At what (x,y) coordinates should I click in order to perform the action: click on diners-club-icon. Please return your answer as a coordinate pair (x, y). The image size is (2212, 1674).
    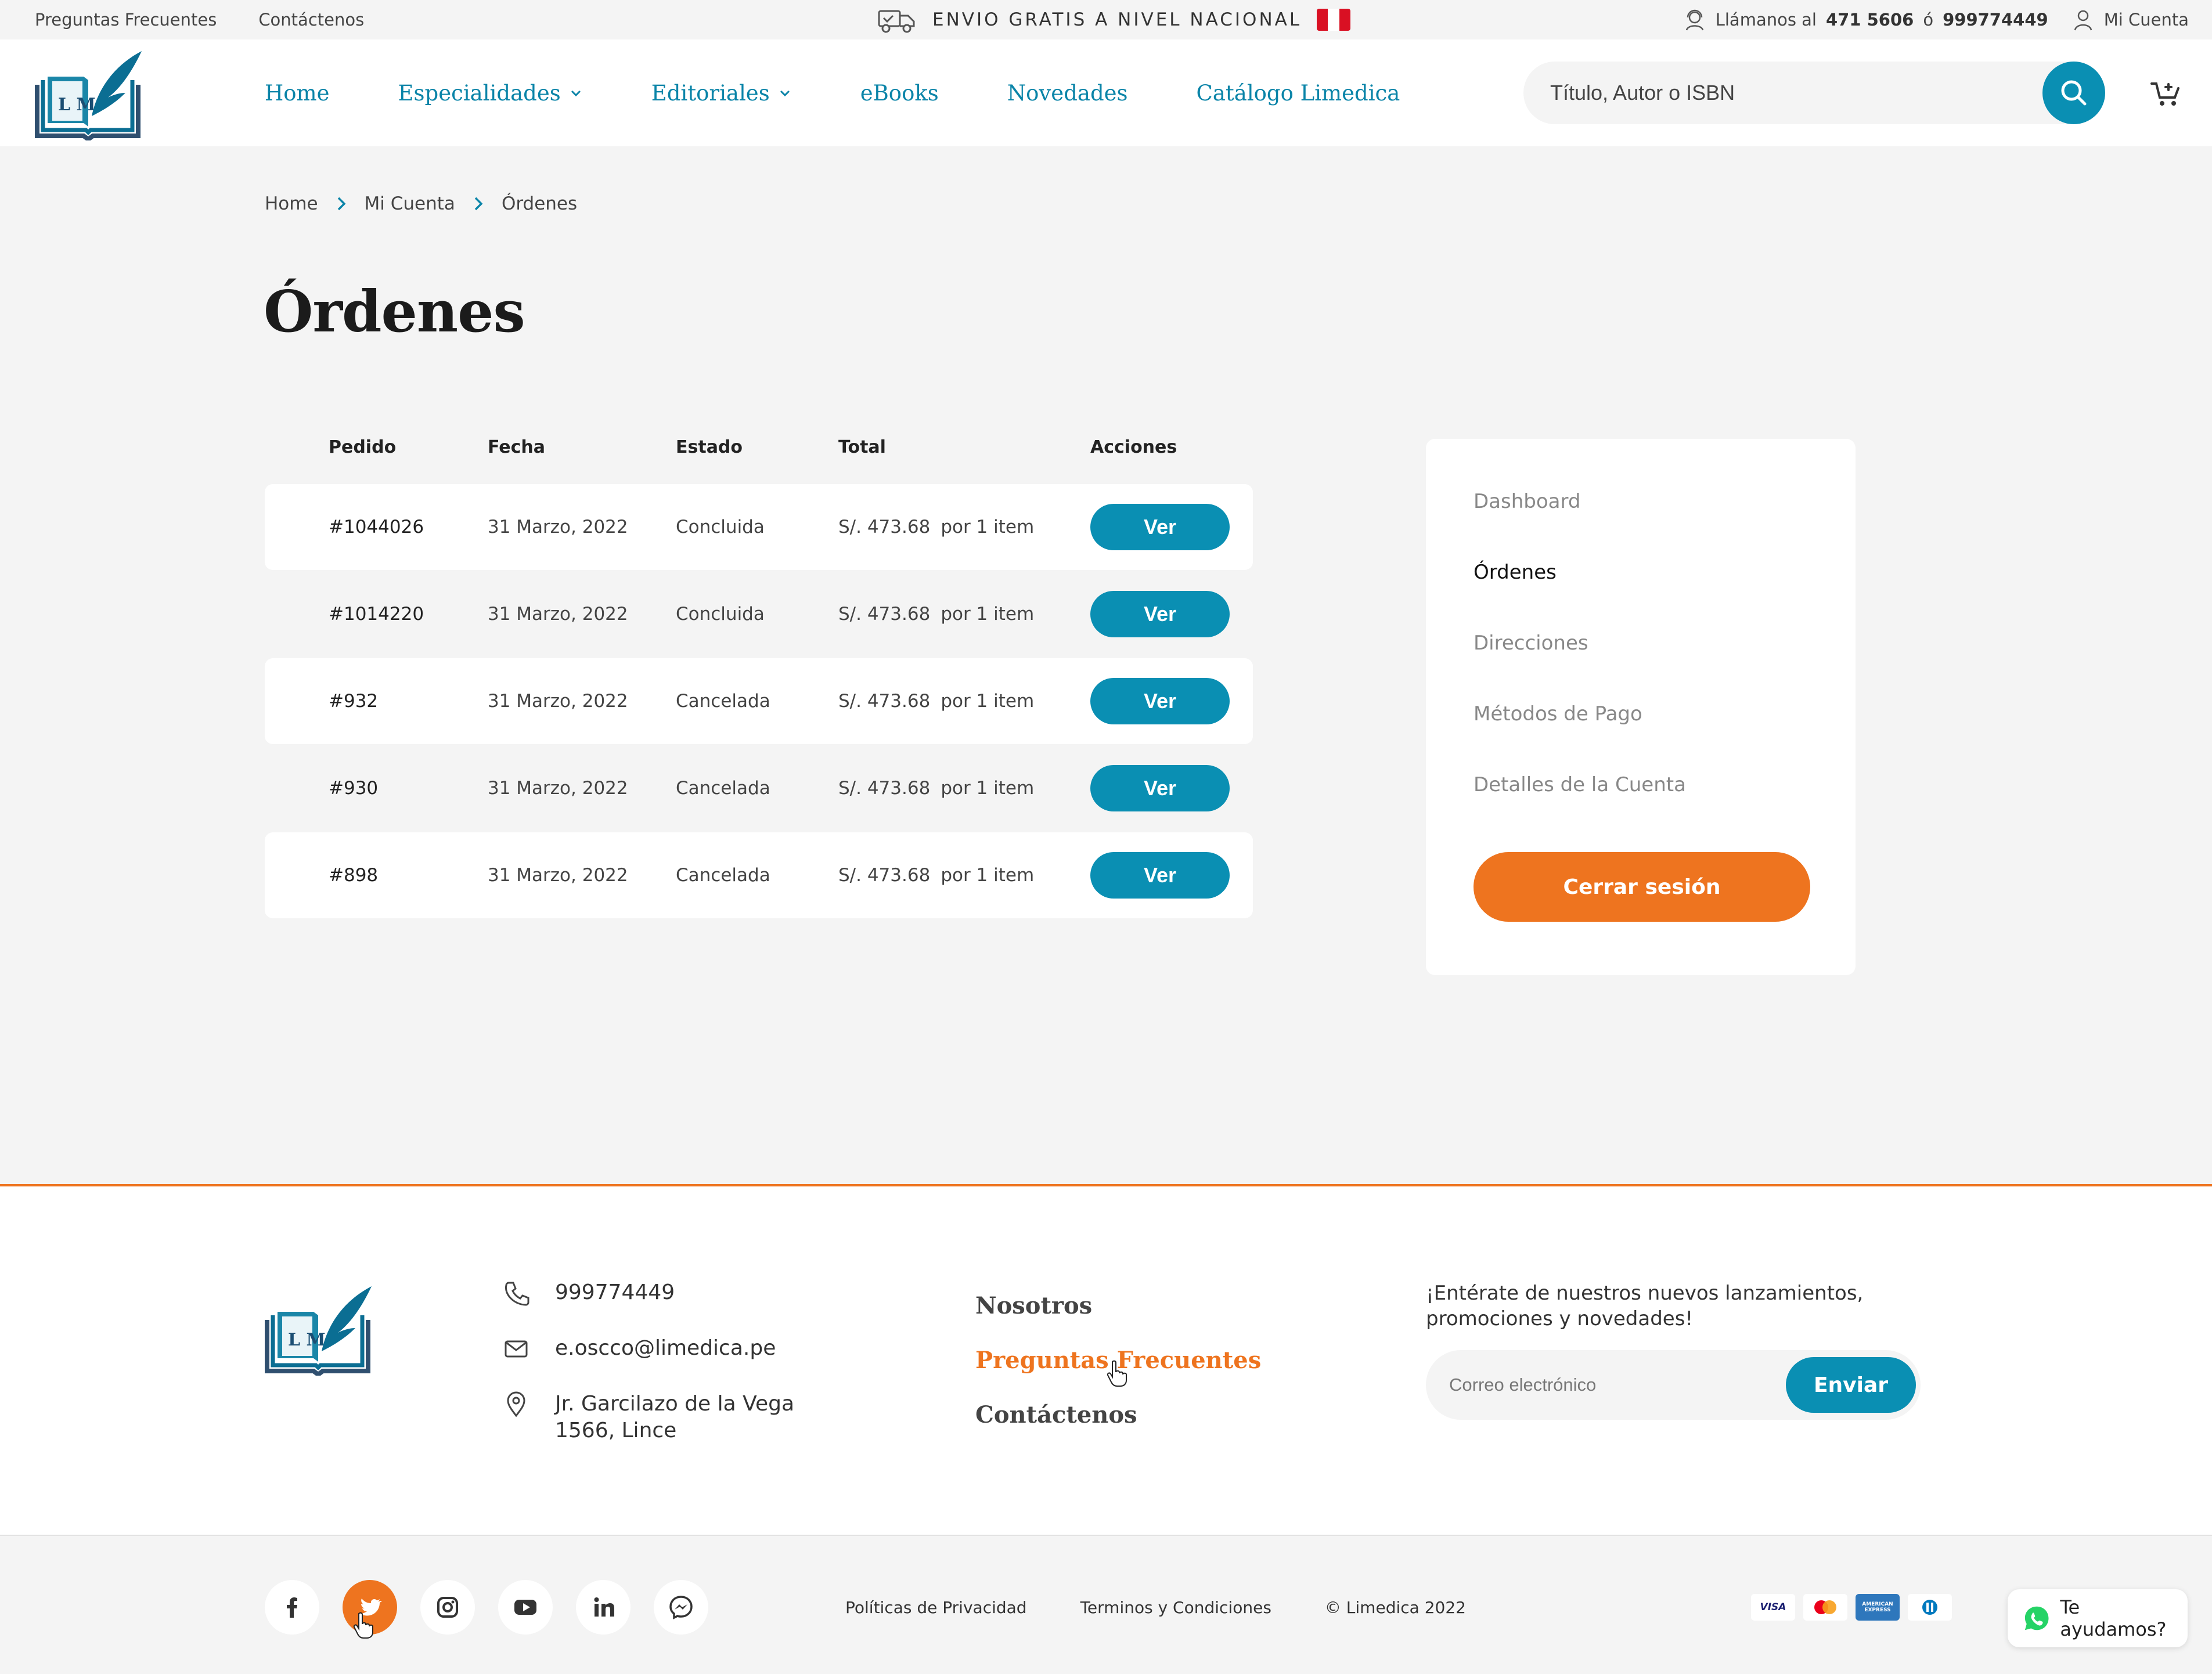
    Looking at the image, I should click on (1930, 1607).